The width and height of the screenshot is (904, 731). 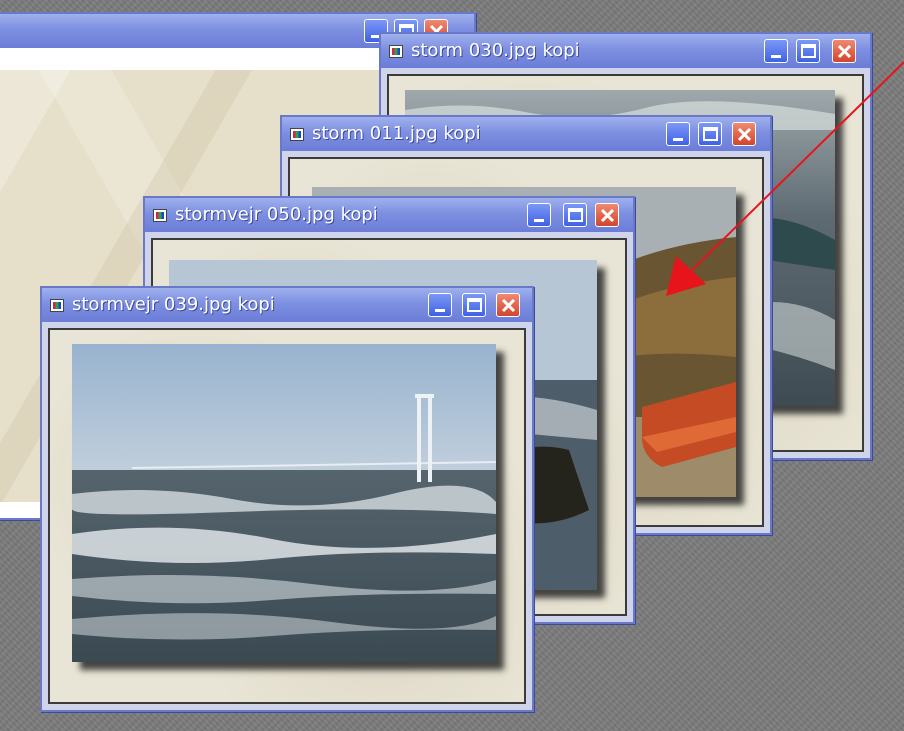 I want to click on annotation-arrow, so click(x=785, y=178).